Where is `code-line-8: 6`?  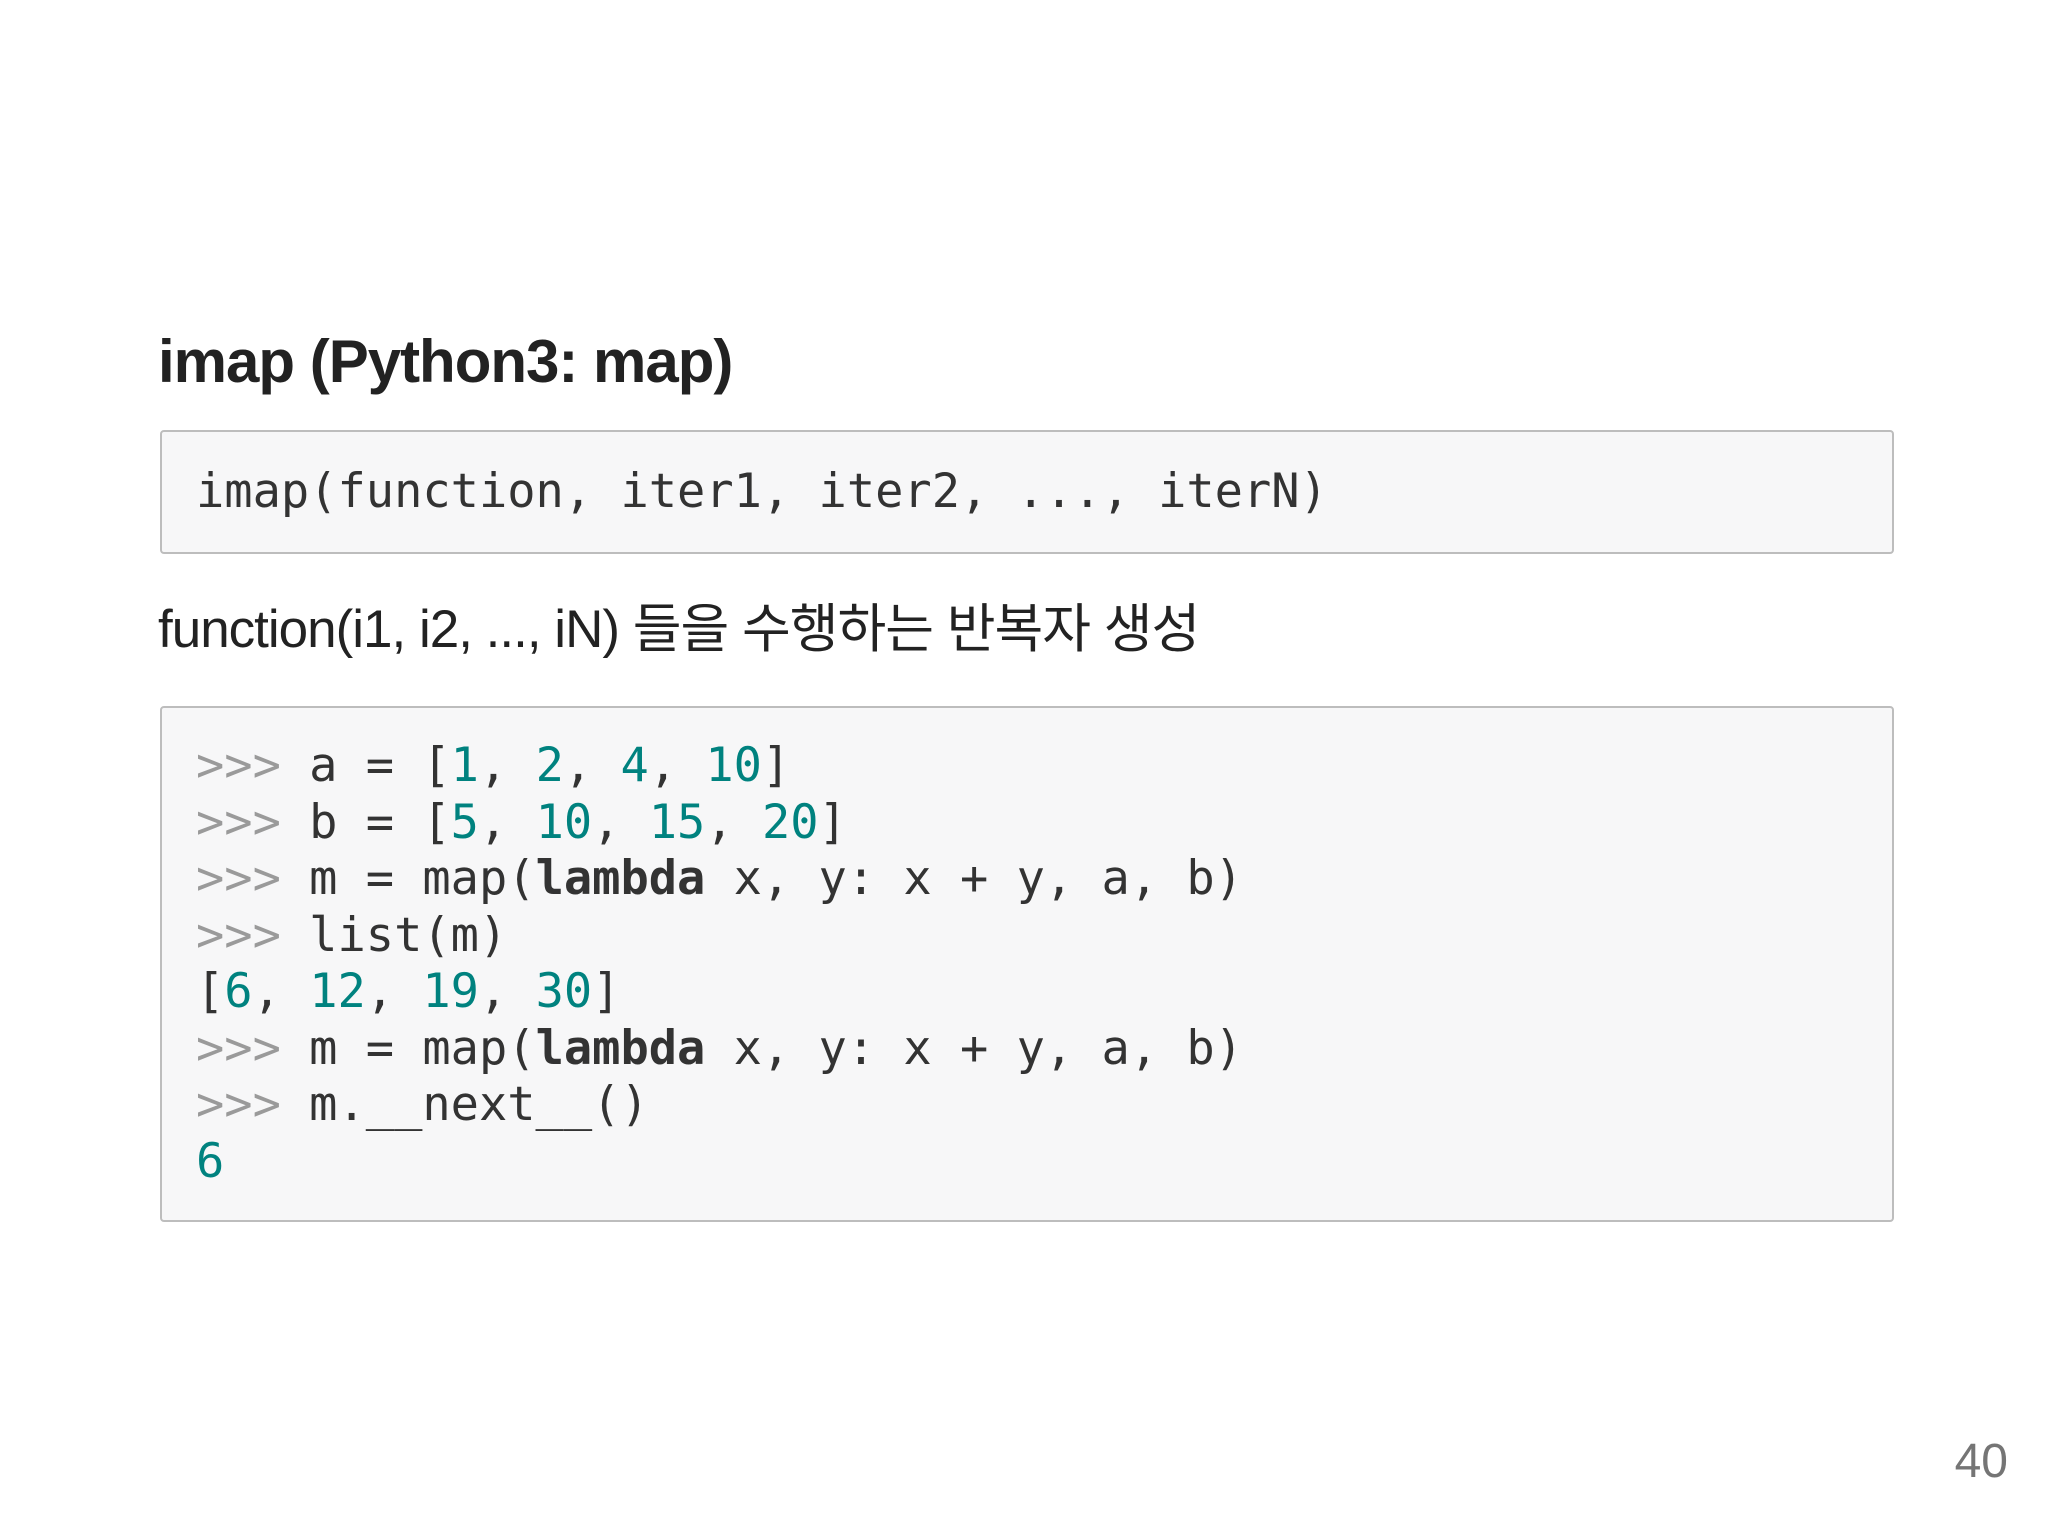 code-line-8: 6 is located at coordinates (1044, 1162).